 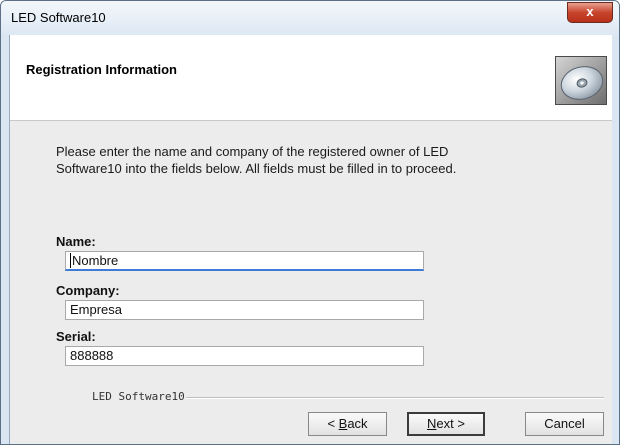 What do you see at coordinates (310, 18) in the screenshot?
I see `title-bar: LED Software10 x` at bounding box center [310, 18].